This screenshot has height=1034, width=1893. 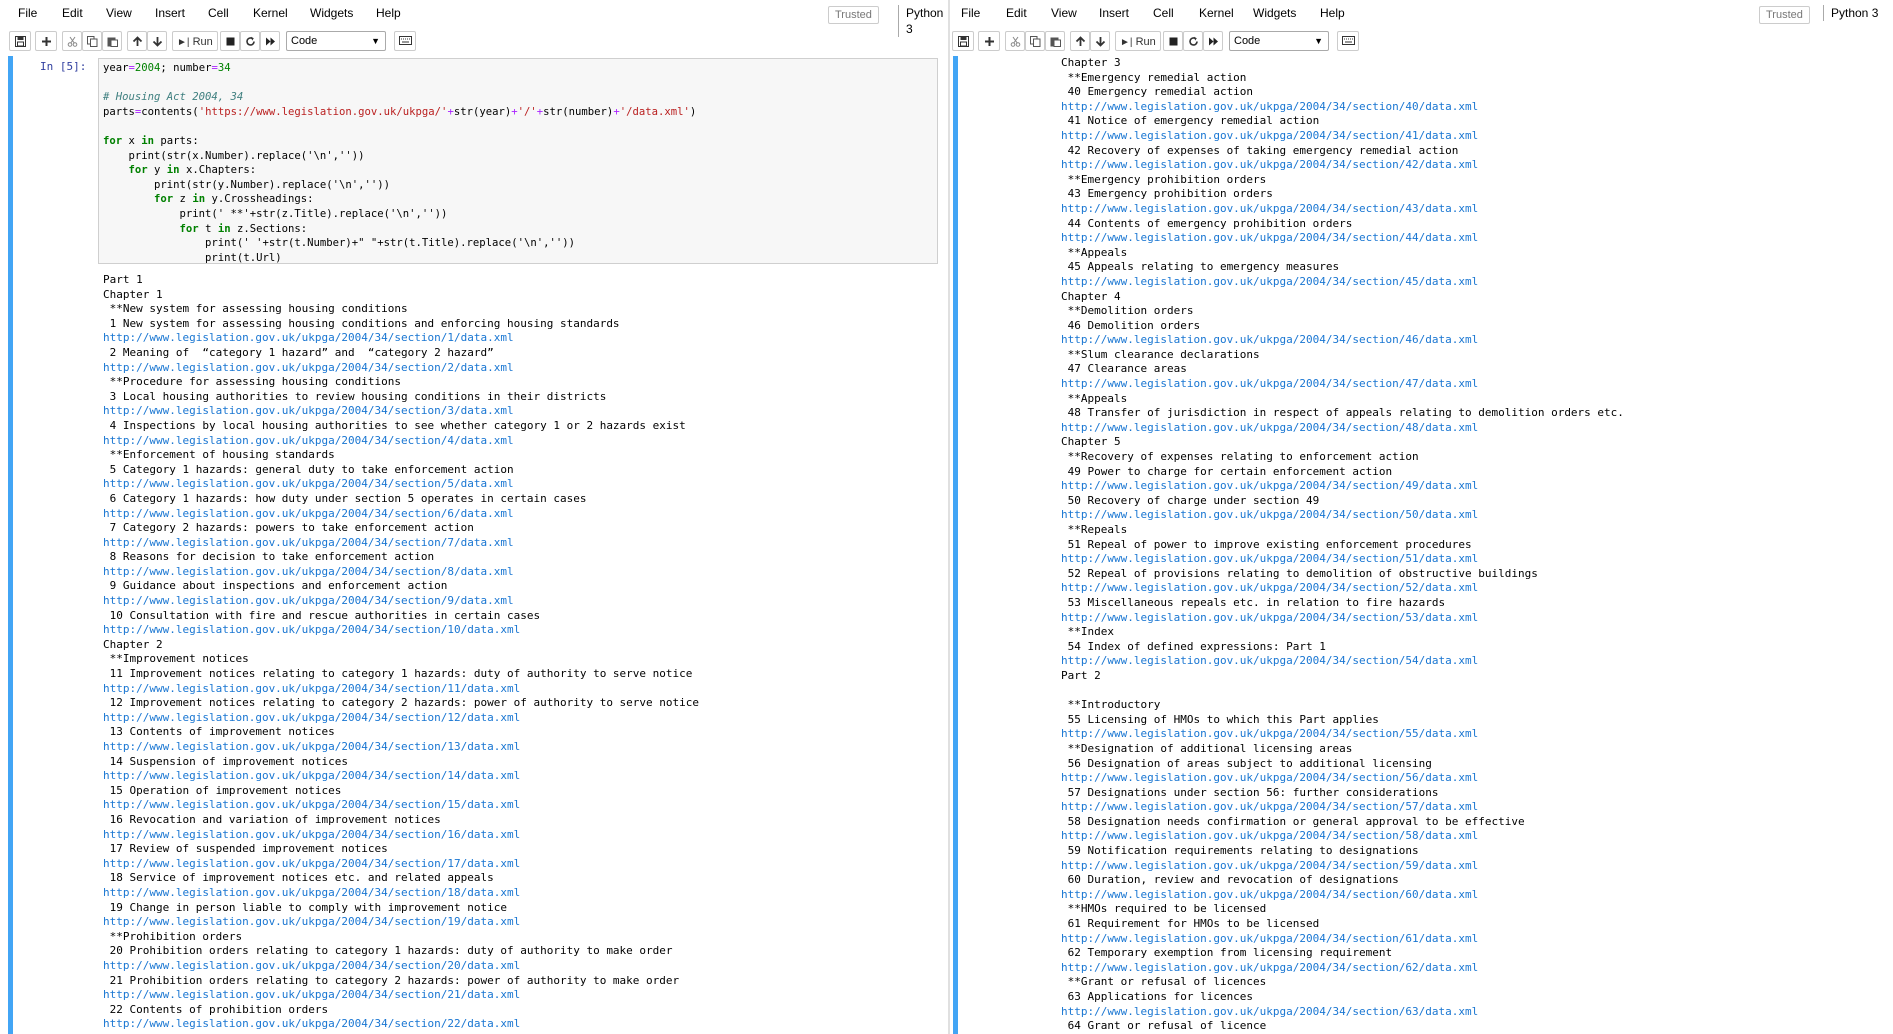 What do you see at coordinates (1124, 369) in the screenshot?
I see `output-line: 47 Clearance areas` at bounding box center [1124, 369].